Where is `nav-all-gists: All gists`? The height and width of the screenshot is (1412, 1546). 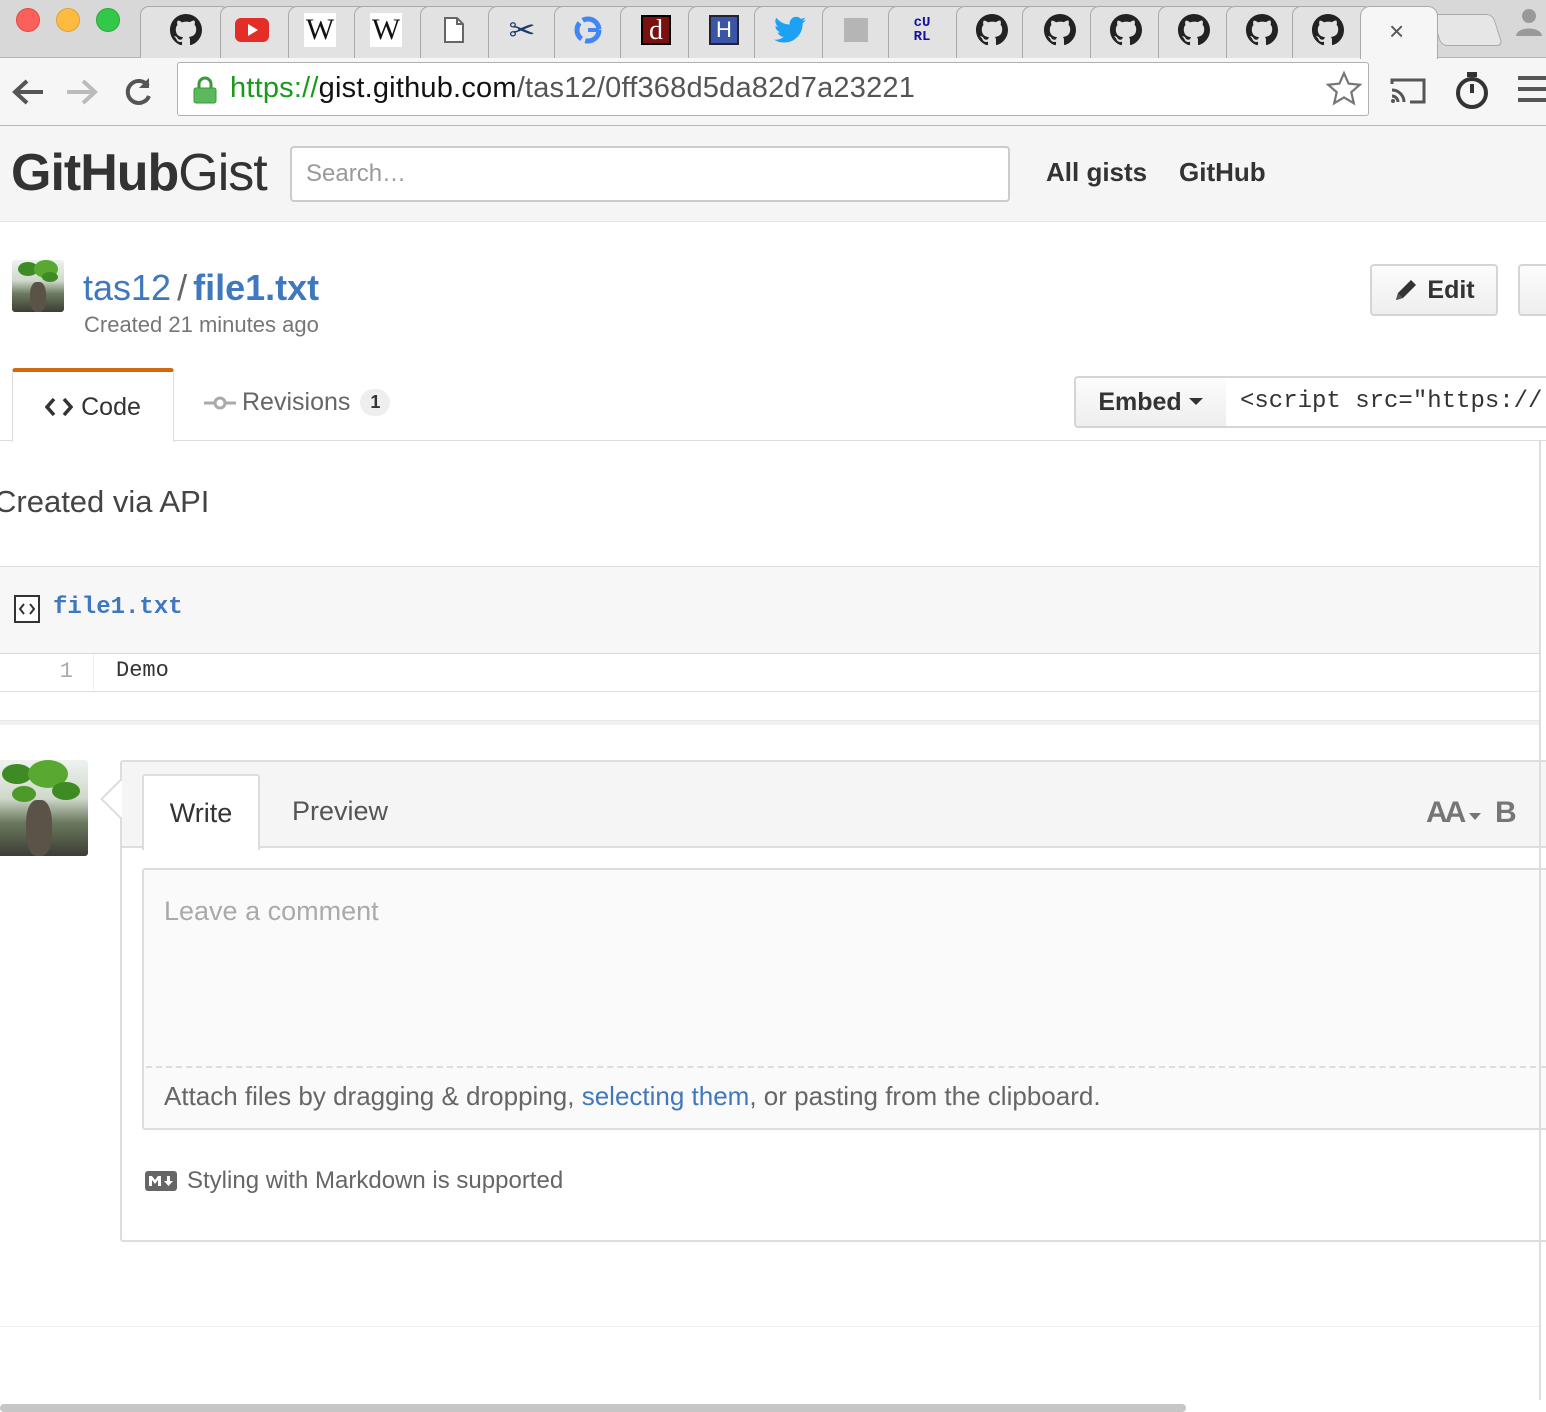 nav-all-gists: All gists is located at coordinates (1096, 172).